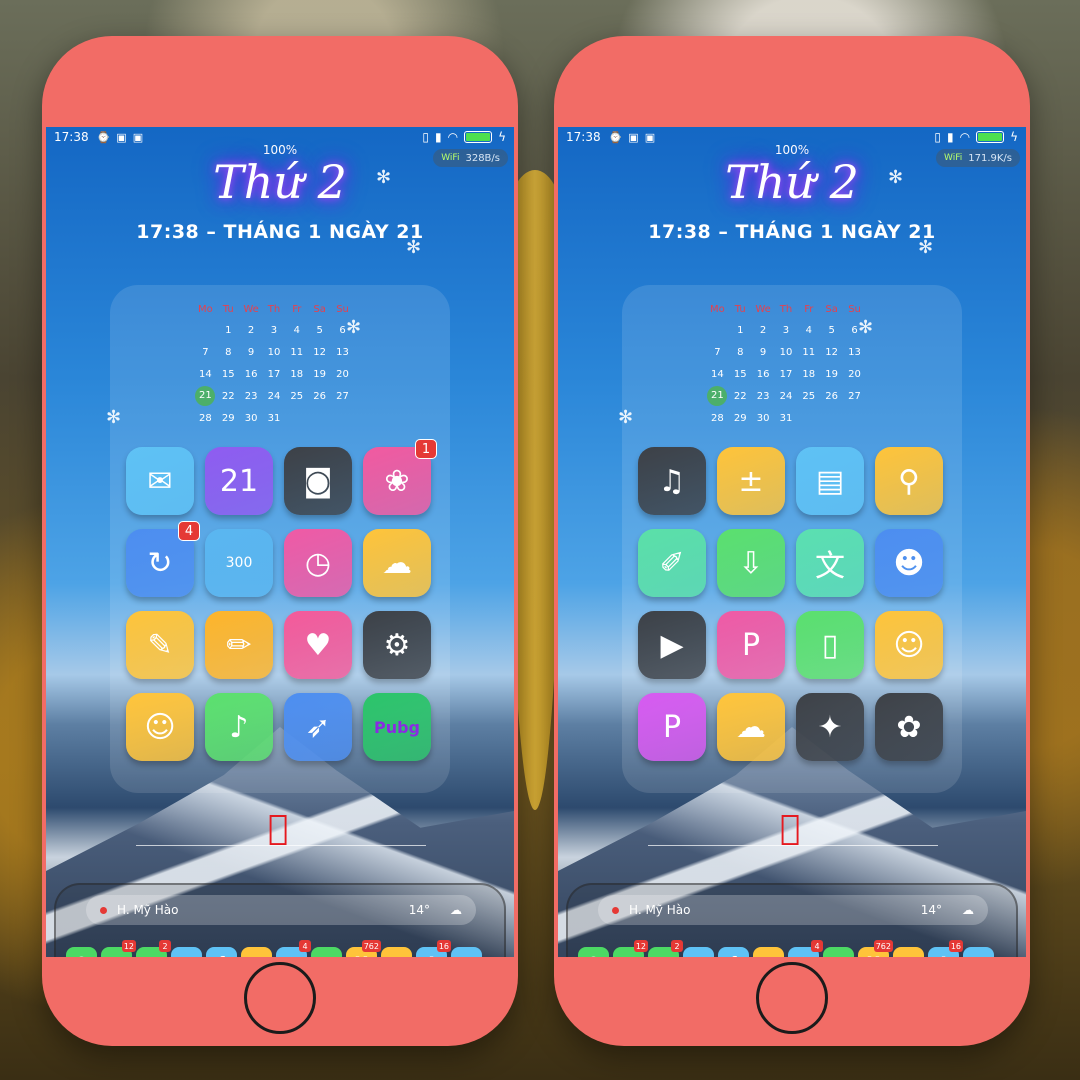 The width and height of the screenshot is (1080, 1080). What do you see at coordinates (909, 645) in the screenshot?
I see `face-profile-app: ☺` at bounding box center [909, 645].